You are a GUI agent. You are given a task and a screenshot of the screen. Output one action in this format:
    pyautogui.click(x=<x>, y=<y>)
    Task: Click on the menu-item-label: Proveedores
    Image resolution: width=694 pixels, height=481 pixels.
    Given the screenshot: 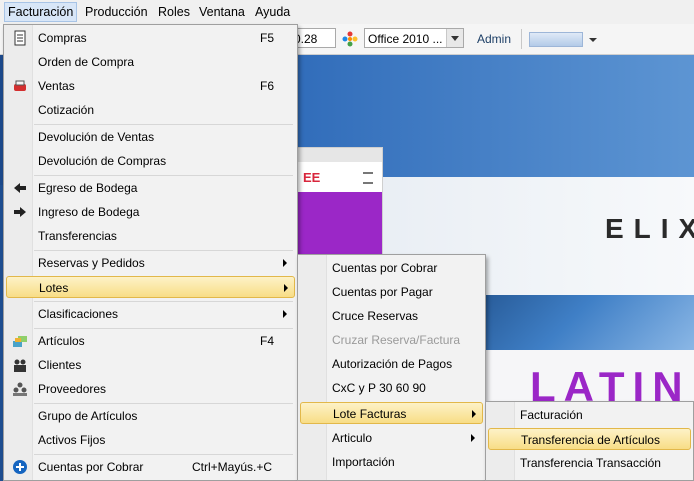 What is the action you would take?
    pyautogui.click(x=72, y=389)
    